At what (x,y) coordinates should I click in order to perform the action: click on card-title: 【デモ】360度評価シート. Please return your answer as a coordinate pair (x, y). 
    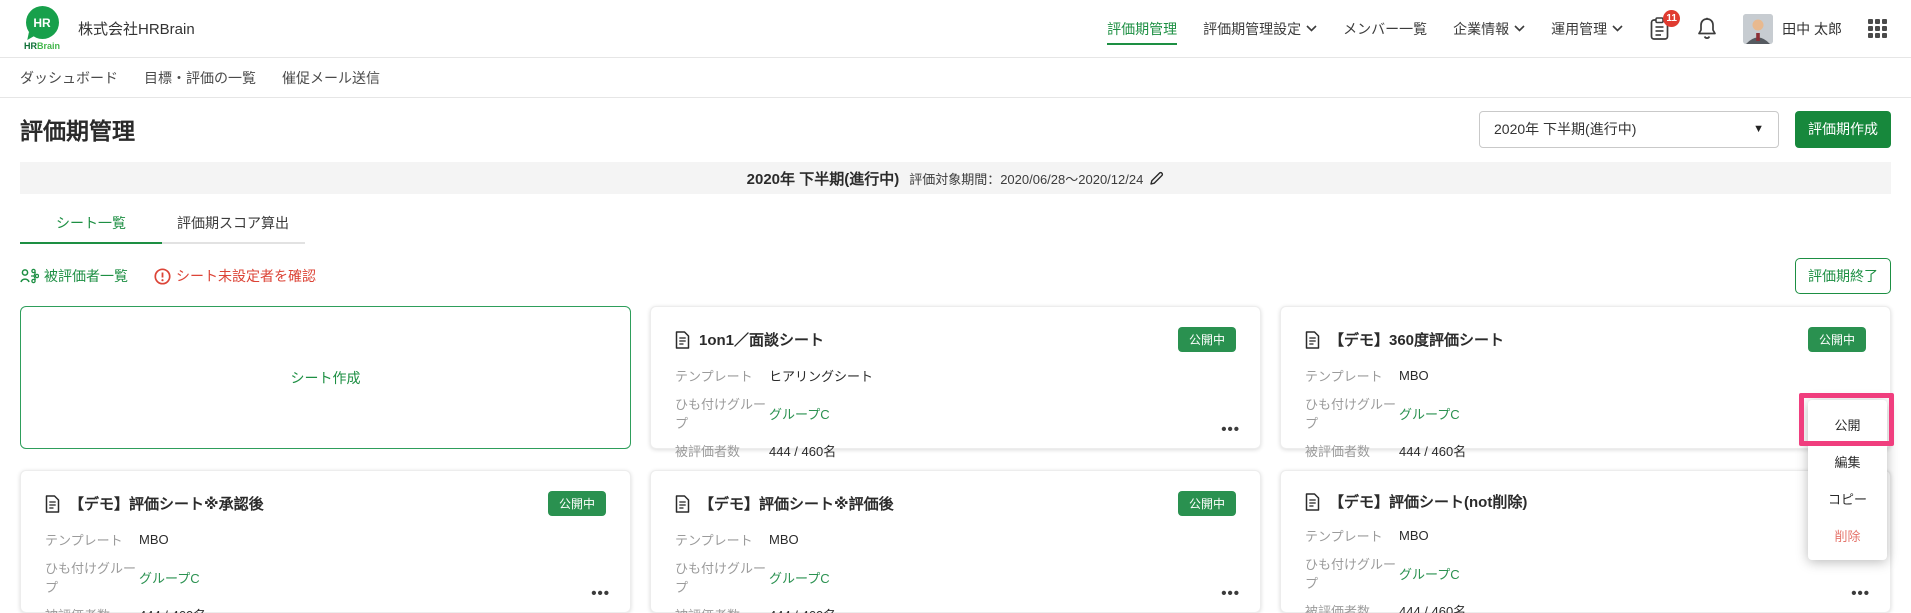
    Looking at the image, I should click on (1417, 340).